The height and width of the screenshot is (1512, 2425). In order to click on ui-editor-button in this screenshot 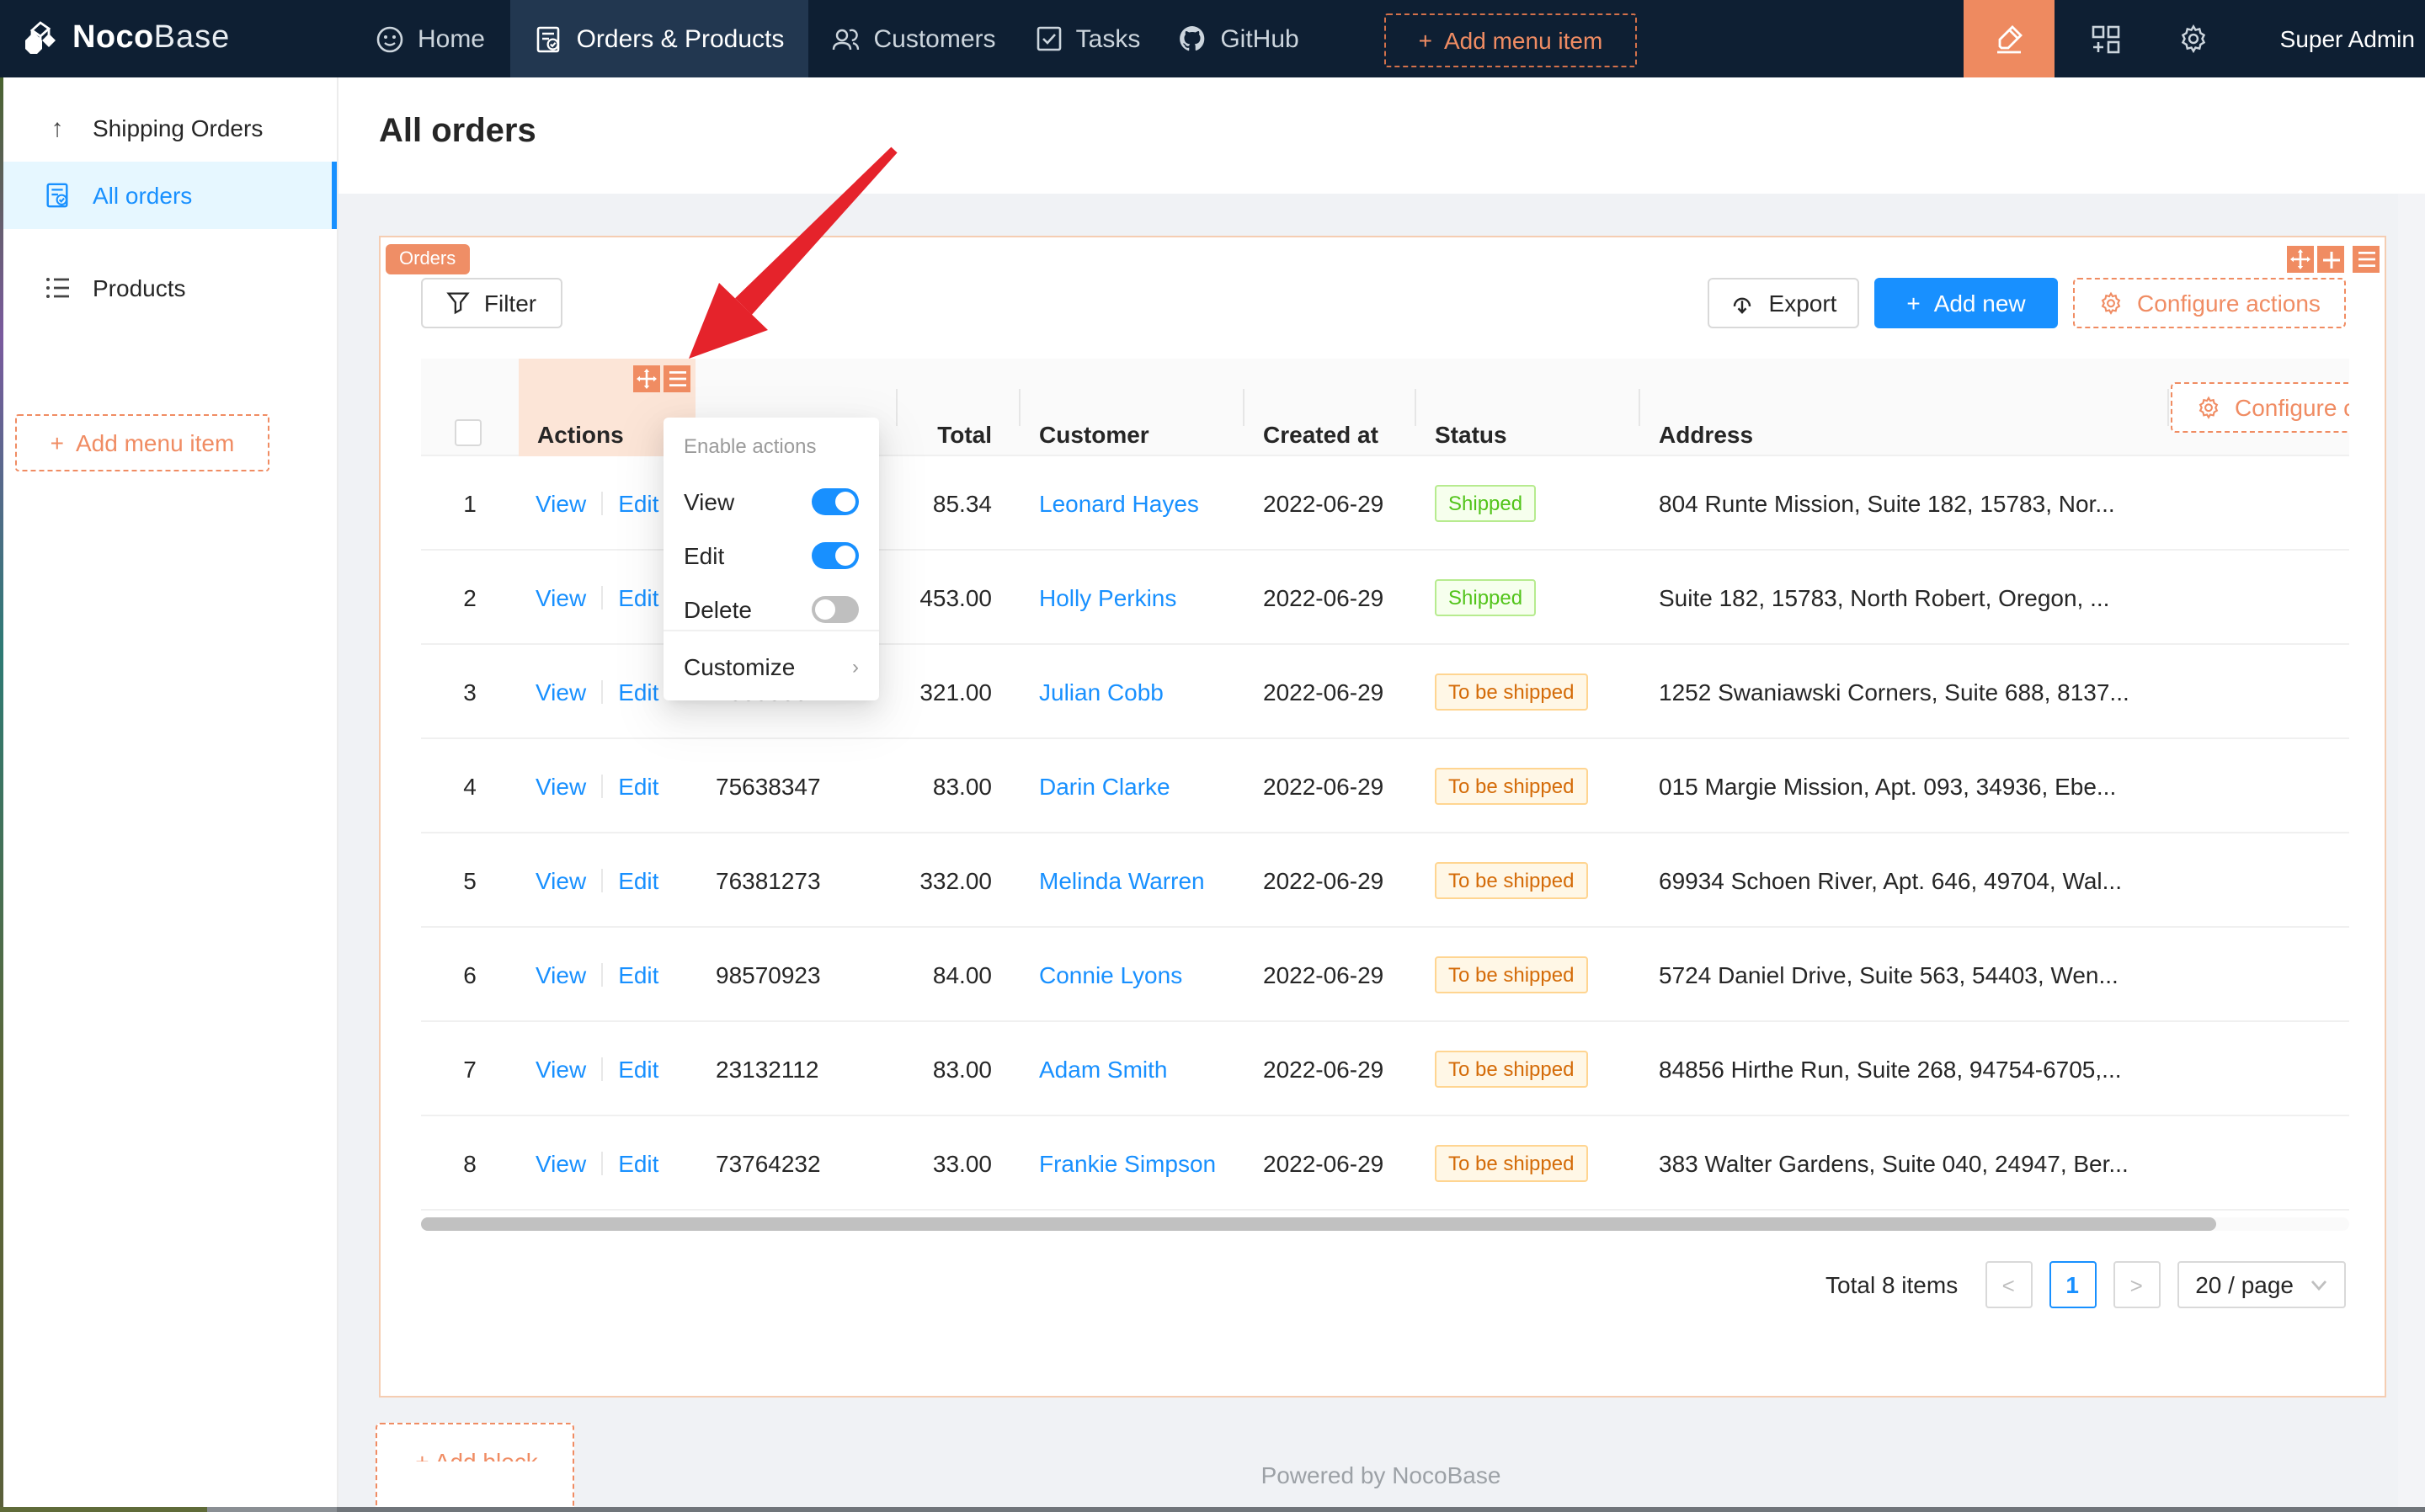, I will do `click(2009, 38)`.